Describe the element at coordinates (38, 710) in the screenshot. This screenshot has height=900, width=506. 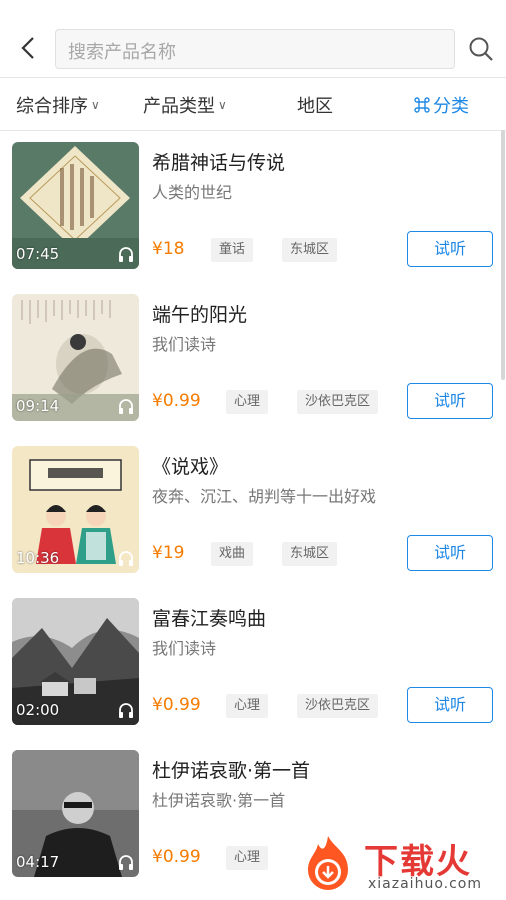
I see `duration: 02:00` at that location.